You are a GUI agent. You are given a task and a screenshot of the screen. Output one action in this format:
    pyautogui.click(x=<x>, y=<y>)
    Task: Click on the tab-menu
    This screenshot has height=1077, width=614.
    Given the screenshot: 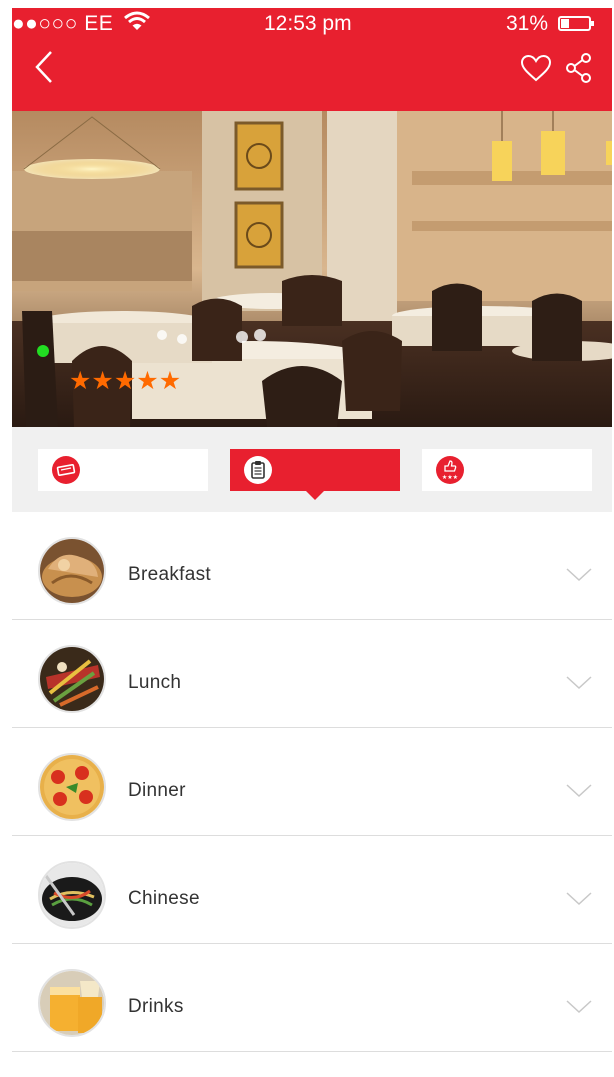 What is the action you would take?
    pyautogui.click(x=315, y=474)
    